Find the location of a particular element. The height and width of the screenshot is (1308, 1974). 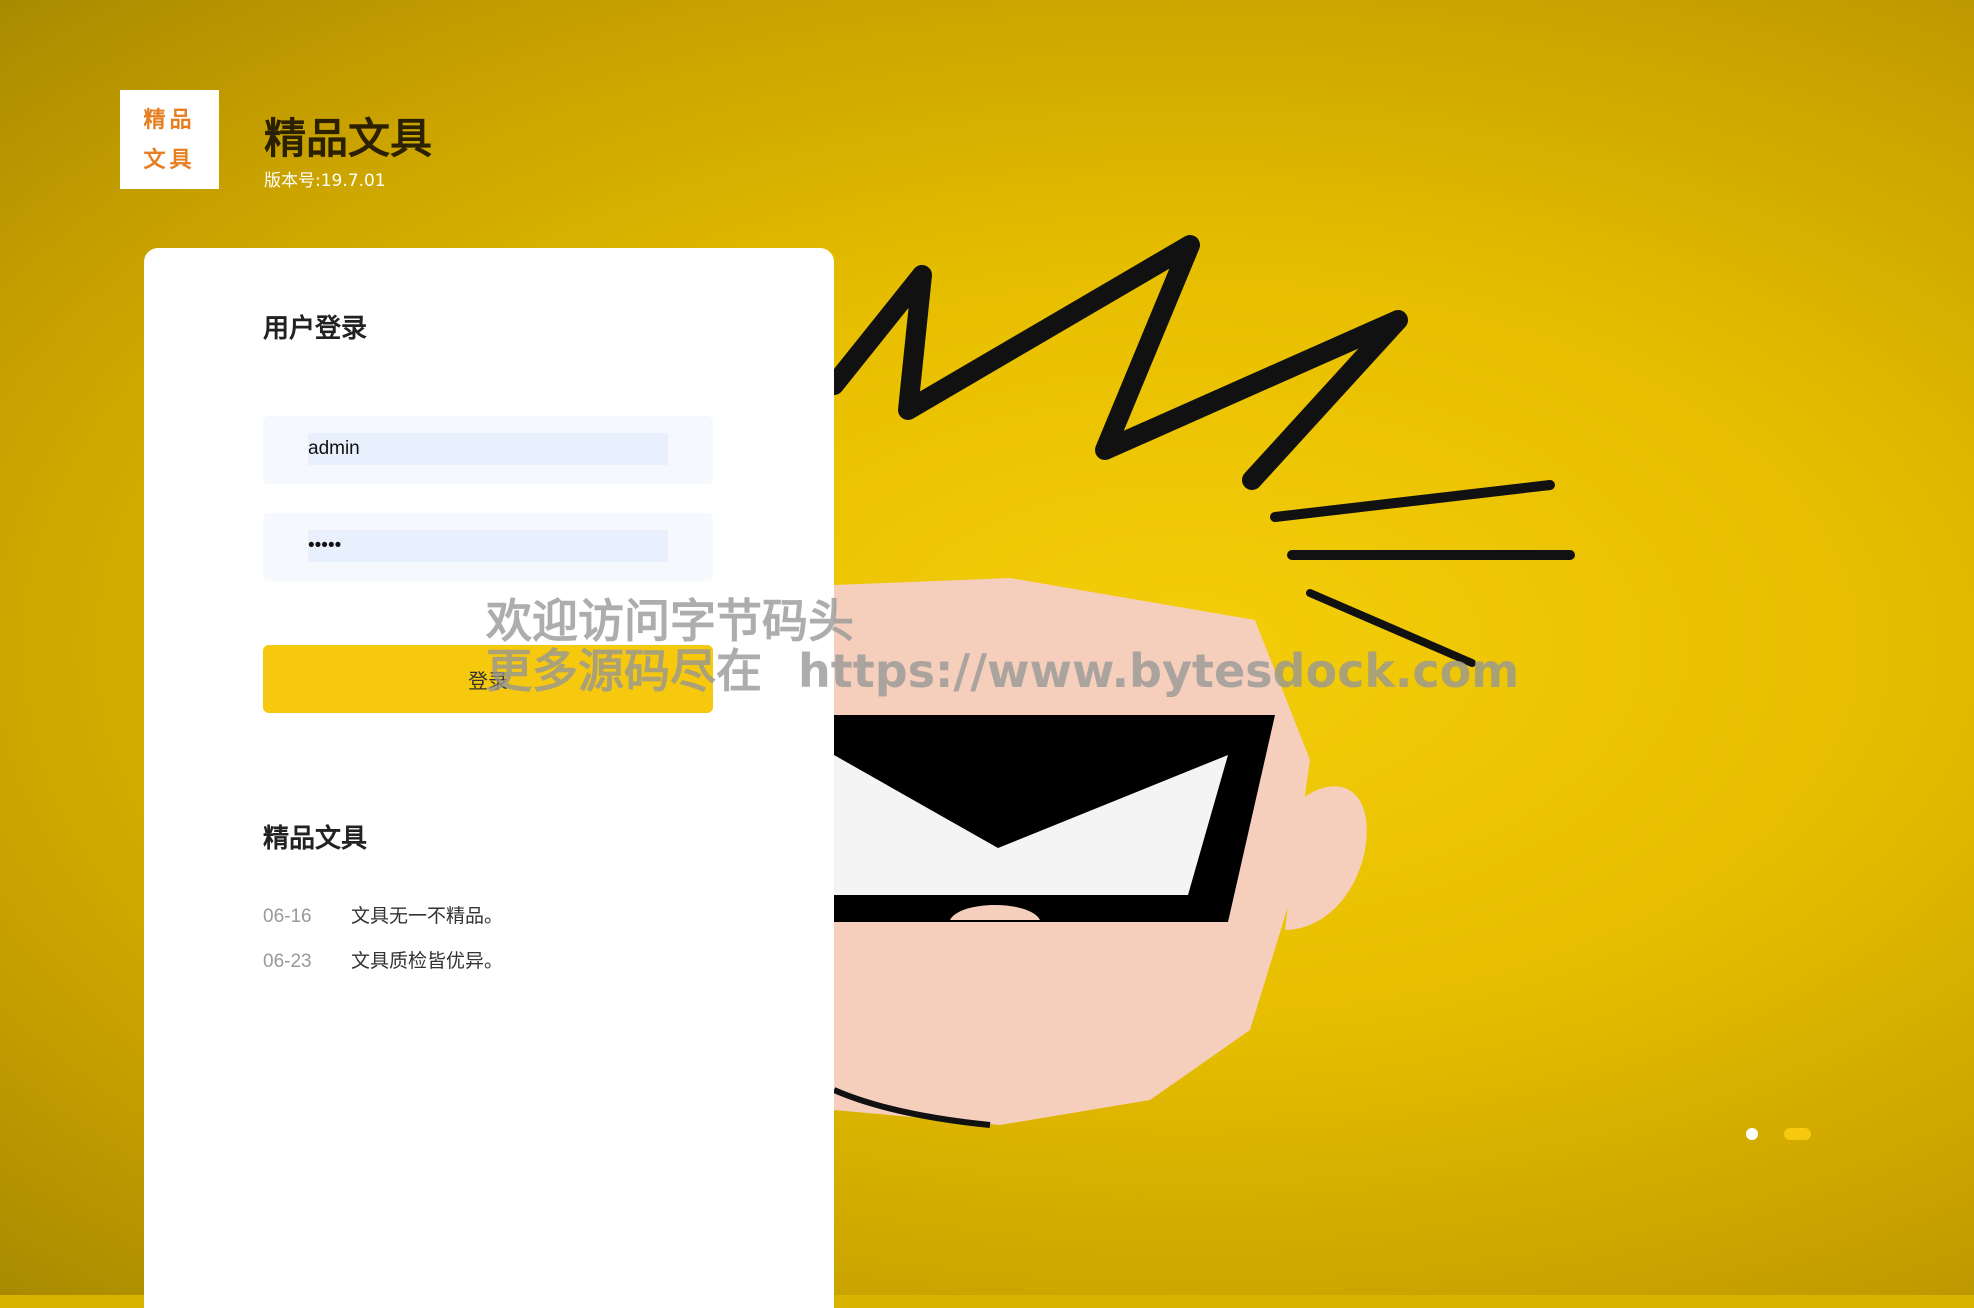

news-date: 06-23 is located at coordinates (287, 961).